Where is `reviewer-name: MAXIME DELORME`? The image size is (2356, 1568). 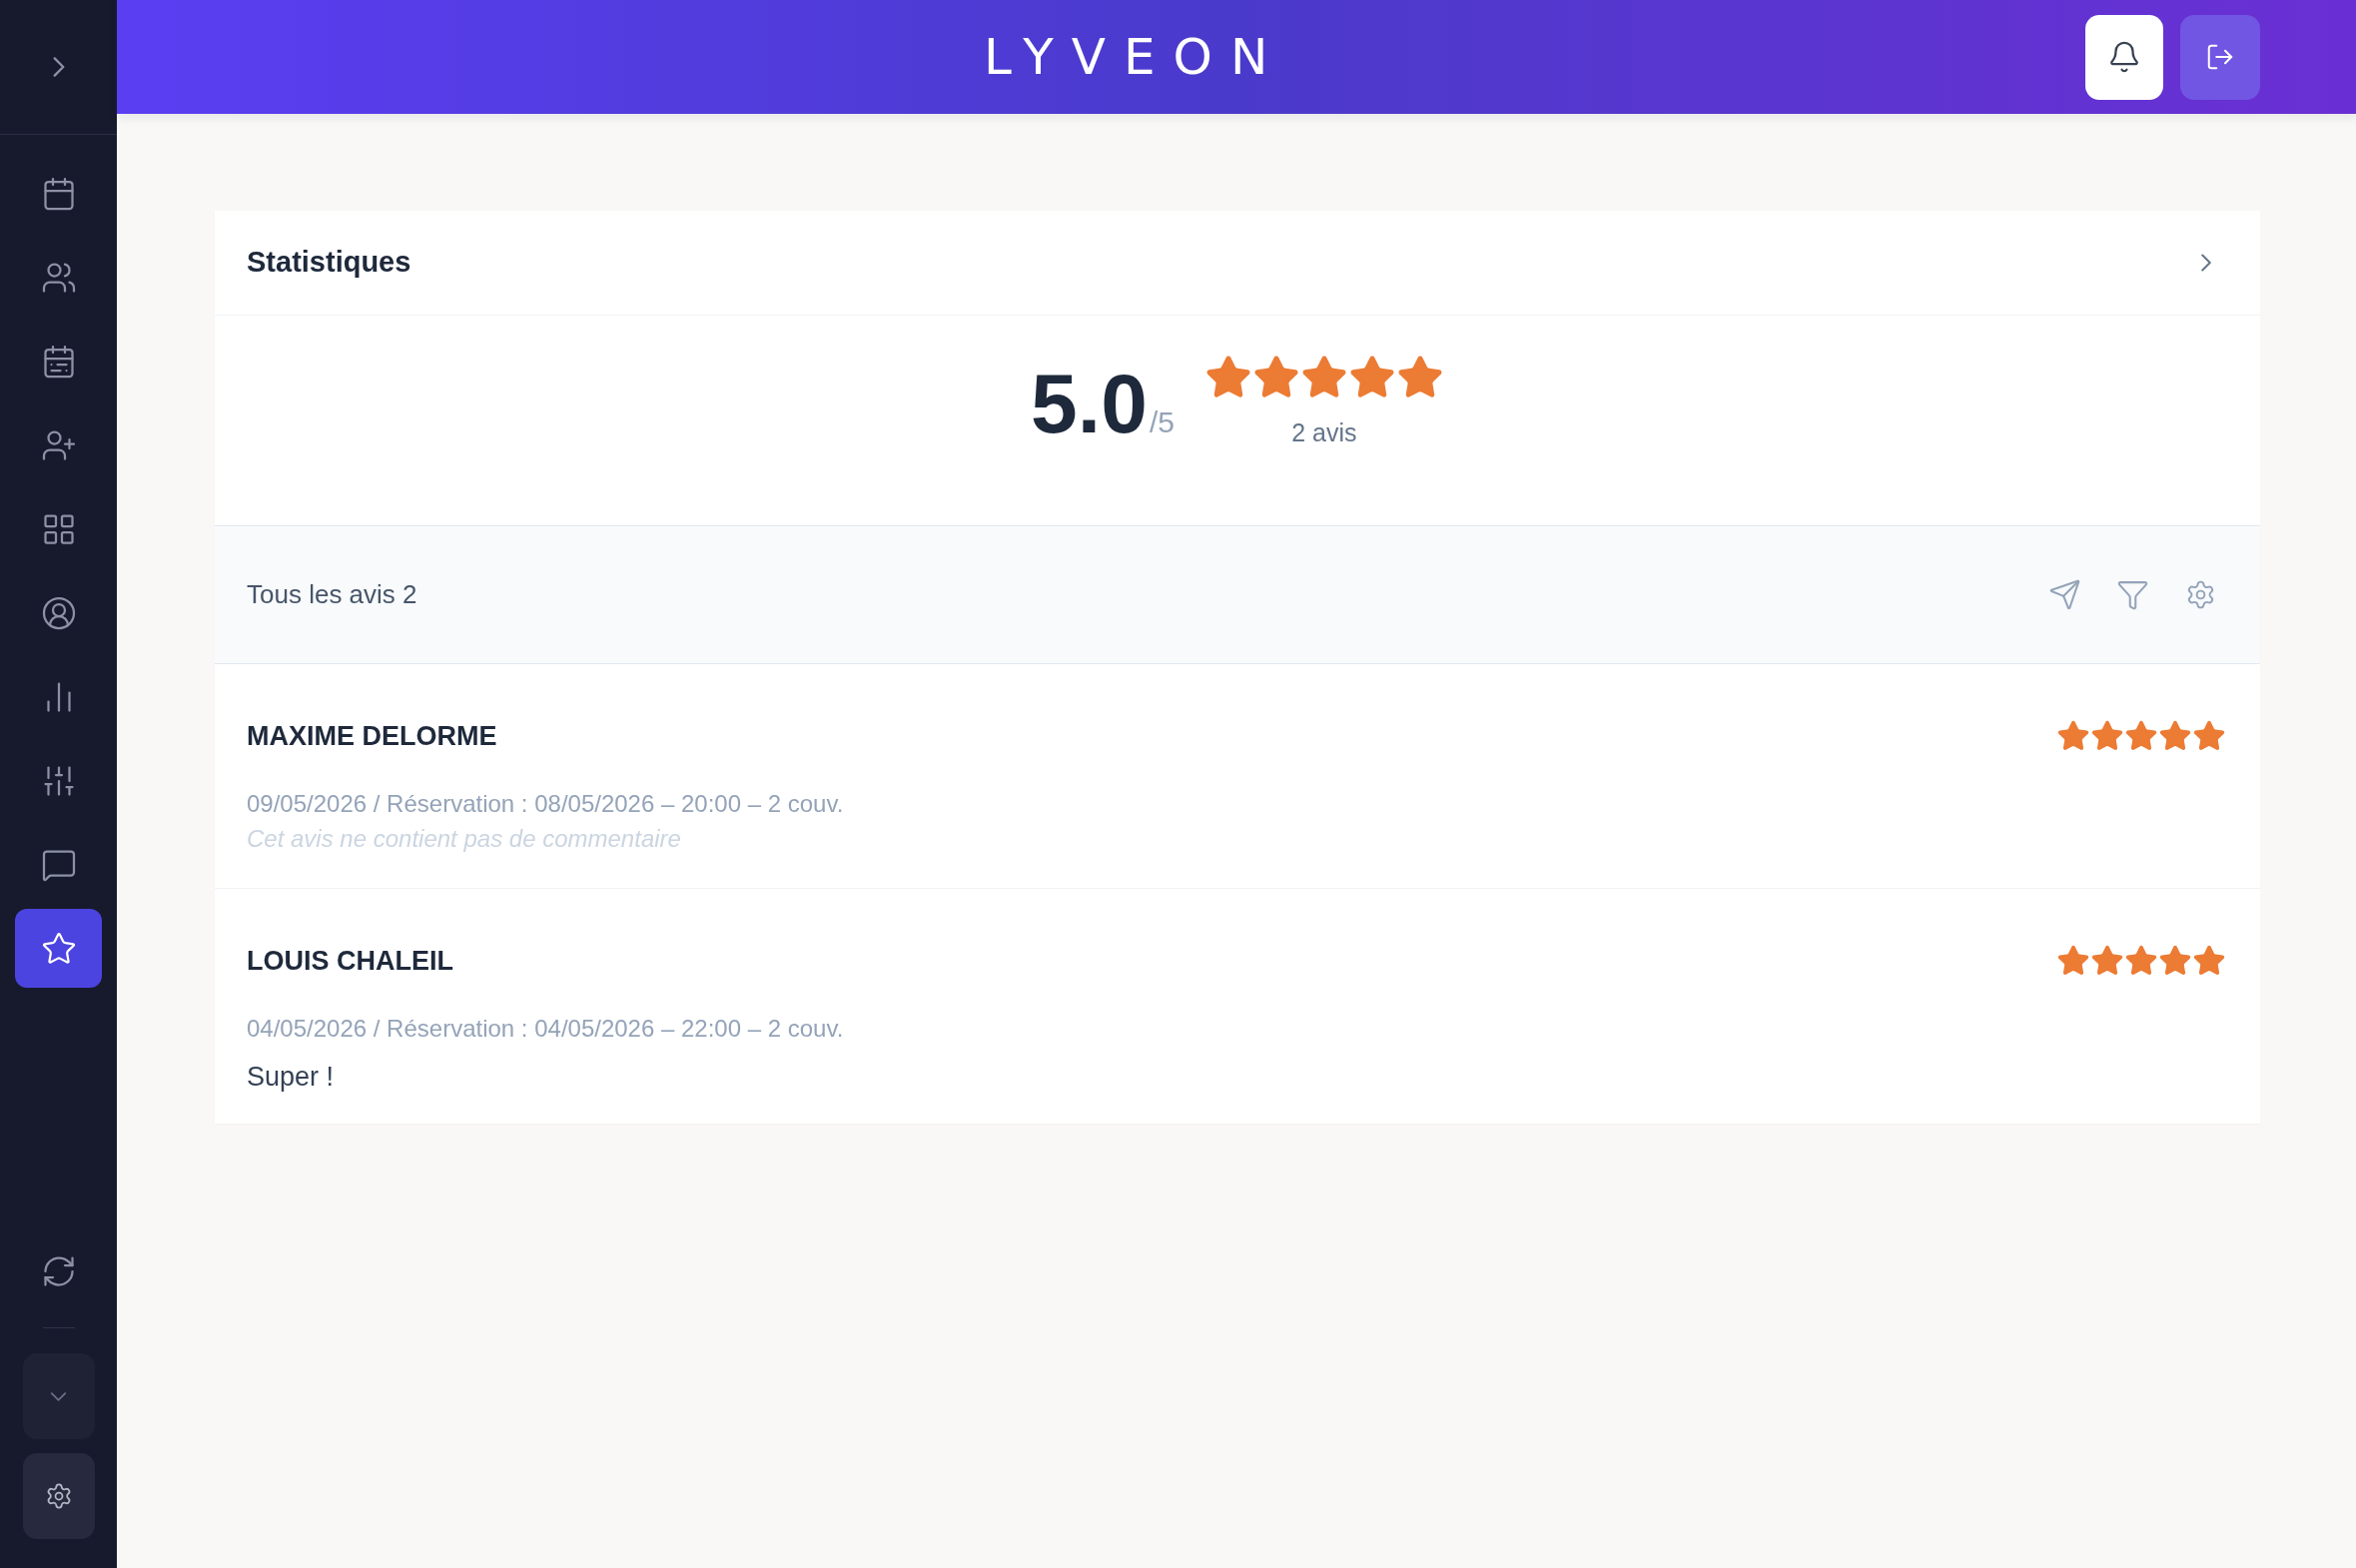 reviewer-name: MAXIME DELORME is located at coordinates (372, 736).